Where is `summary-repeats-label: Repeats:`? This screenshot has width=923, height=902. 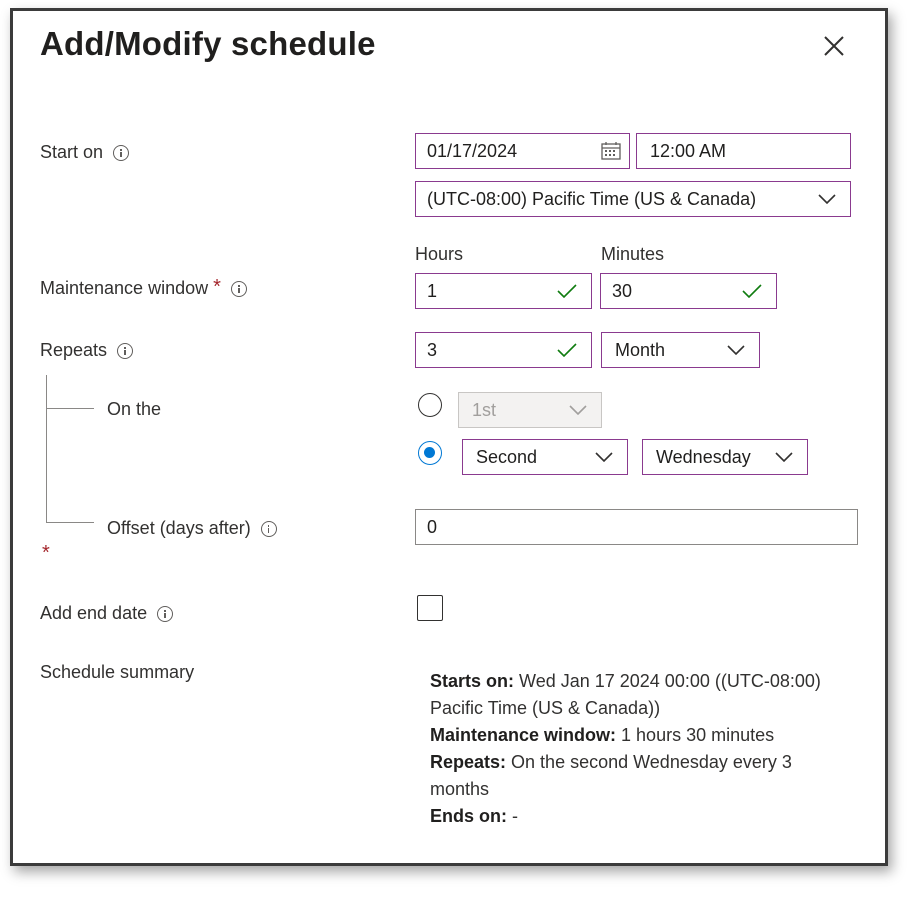
summary-repeats-label: Repeats: is located at coordinates (468, 762).